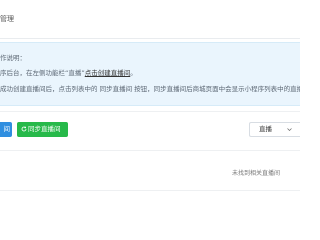 The height and width of the screenshot is (240, 320). Describe the element at coordinates (133, 73) in the screenshot. I see `info-line-1-suffix: 。` at that location.